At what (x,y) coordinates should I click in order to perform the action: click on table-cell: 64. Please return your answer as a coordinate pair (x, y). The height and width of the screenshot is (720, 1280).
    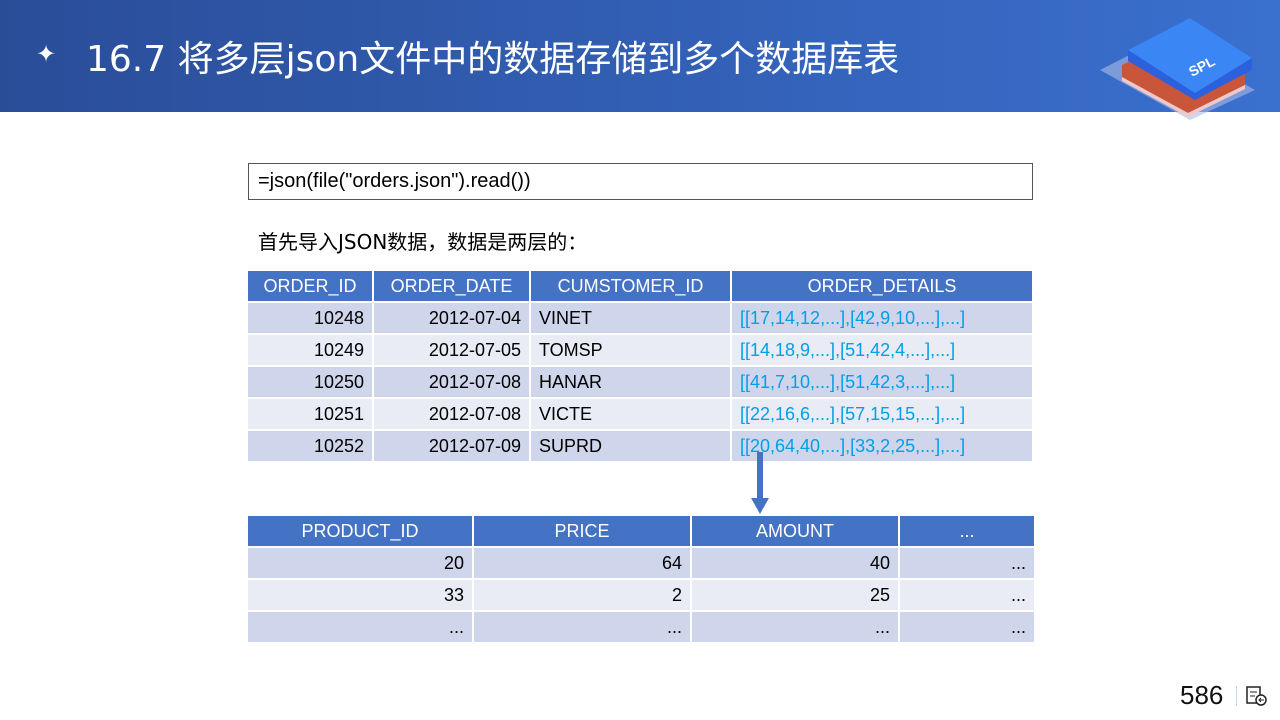
    Looking at the image, I should click on (582, 563).